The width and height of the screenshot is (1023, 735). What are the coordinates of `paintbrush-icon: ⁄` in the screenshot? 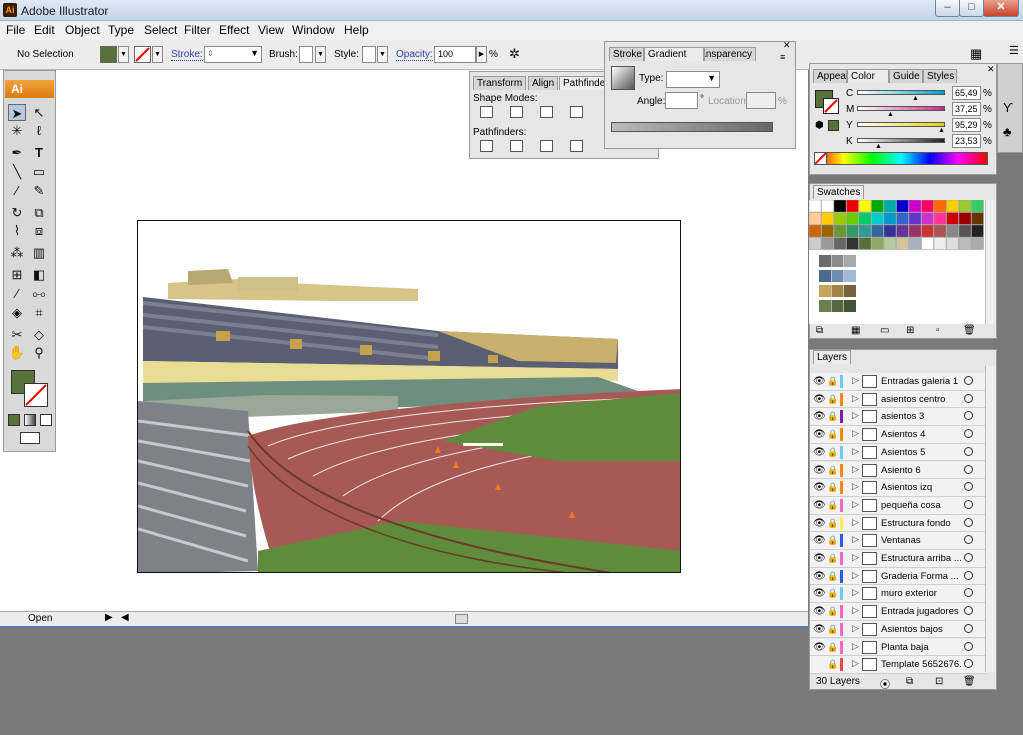 It's located at (17, 190).